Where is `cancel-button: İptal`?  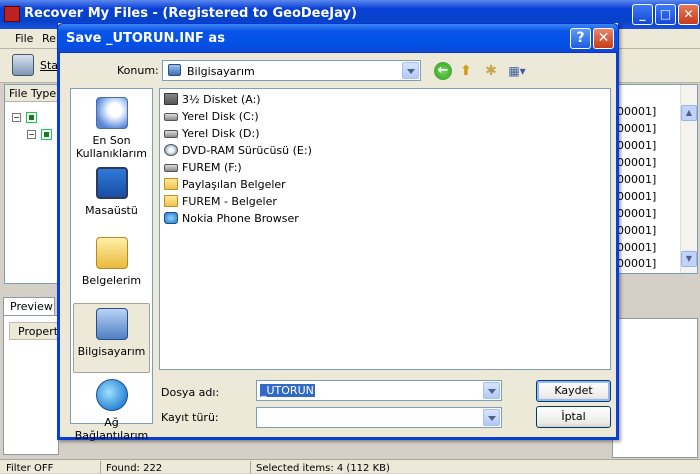
cancel-button: İptal is located at coordinates (573, 417).